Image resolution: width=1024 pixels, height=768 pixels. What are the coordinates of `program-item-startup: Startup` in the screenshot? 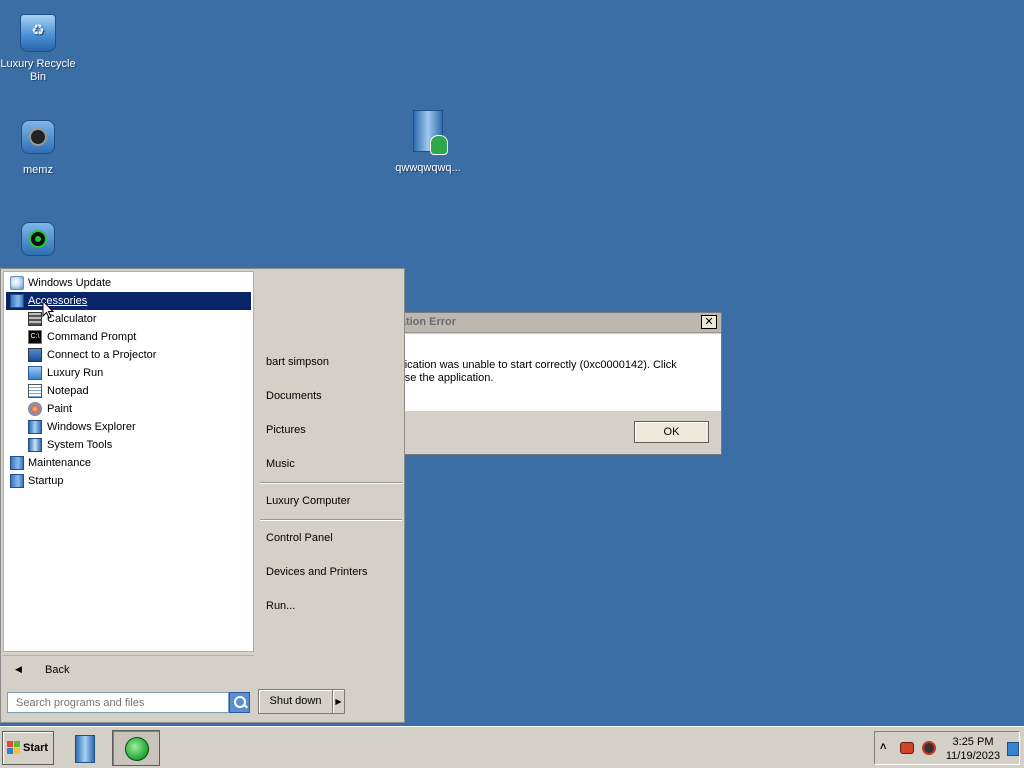 It's located at (128, 481).